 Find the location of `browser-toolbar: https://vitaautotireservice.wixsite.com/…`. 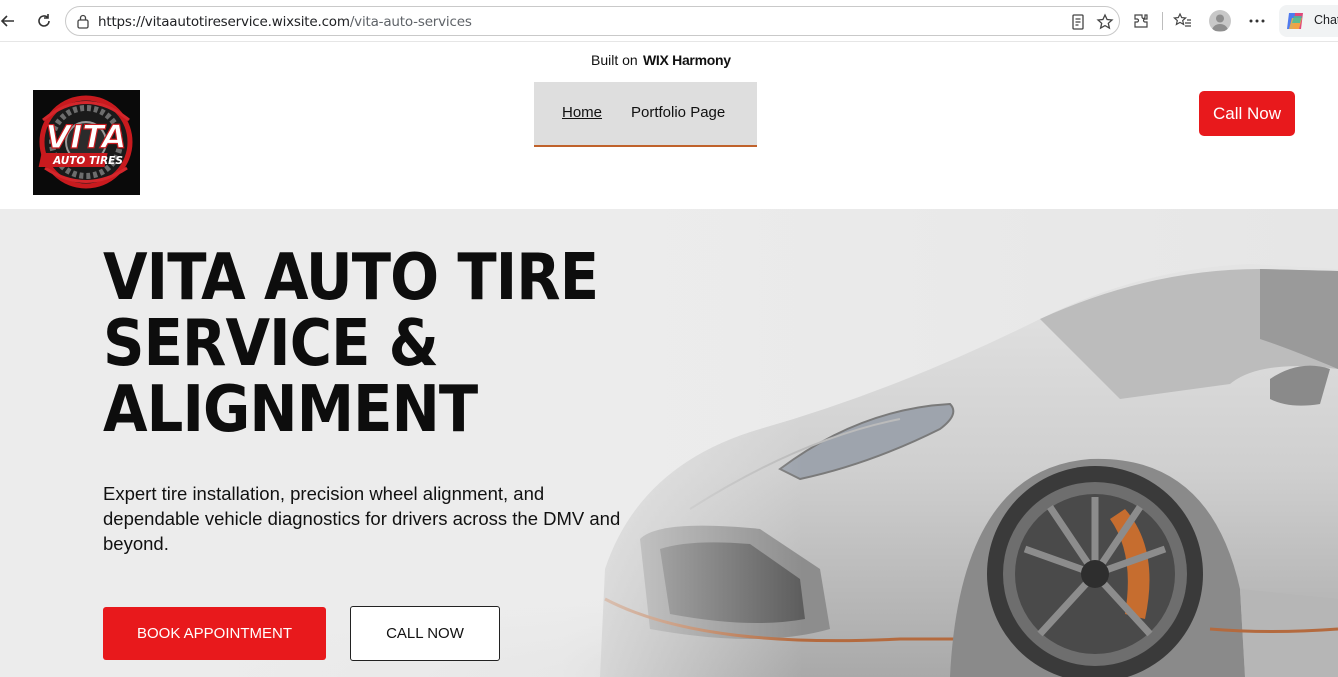

browser-toolbar: https://vitaautotireservice.wixsite.com/… is located at coordinates (669, 21).